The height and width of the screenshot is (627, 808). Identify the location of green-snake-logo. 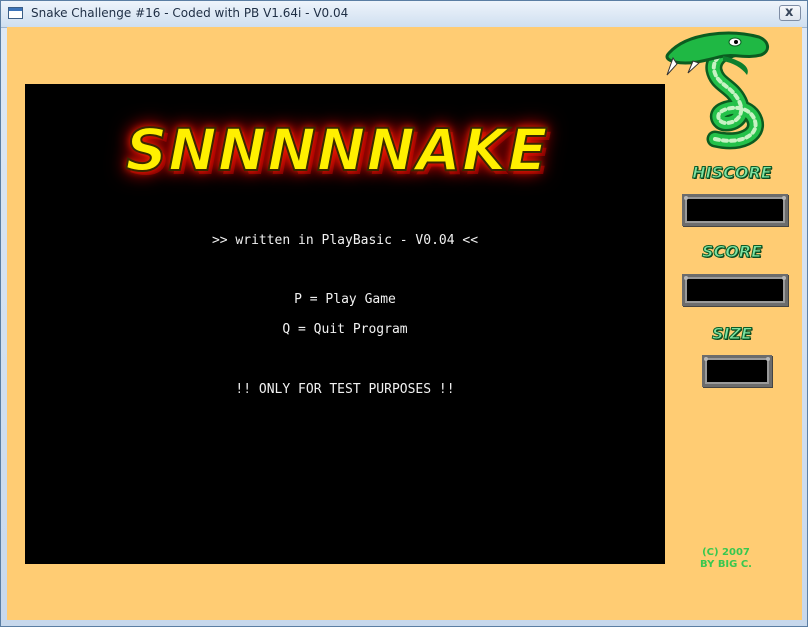
(717, 90).